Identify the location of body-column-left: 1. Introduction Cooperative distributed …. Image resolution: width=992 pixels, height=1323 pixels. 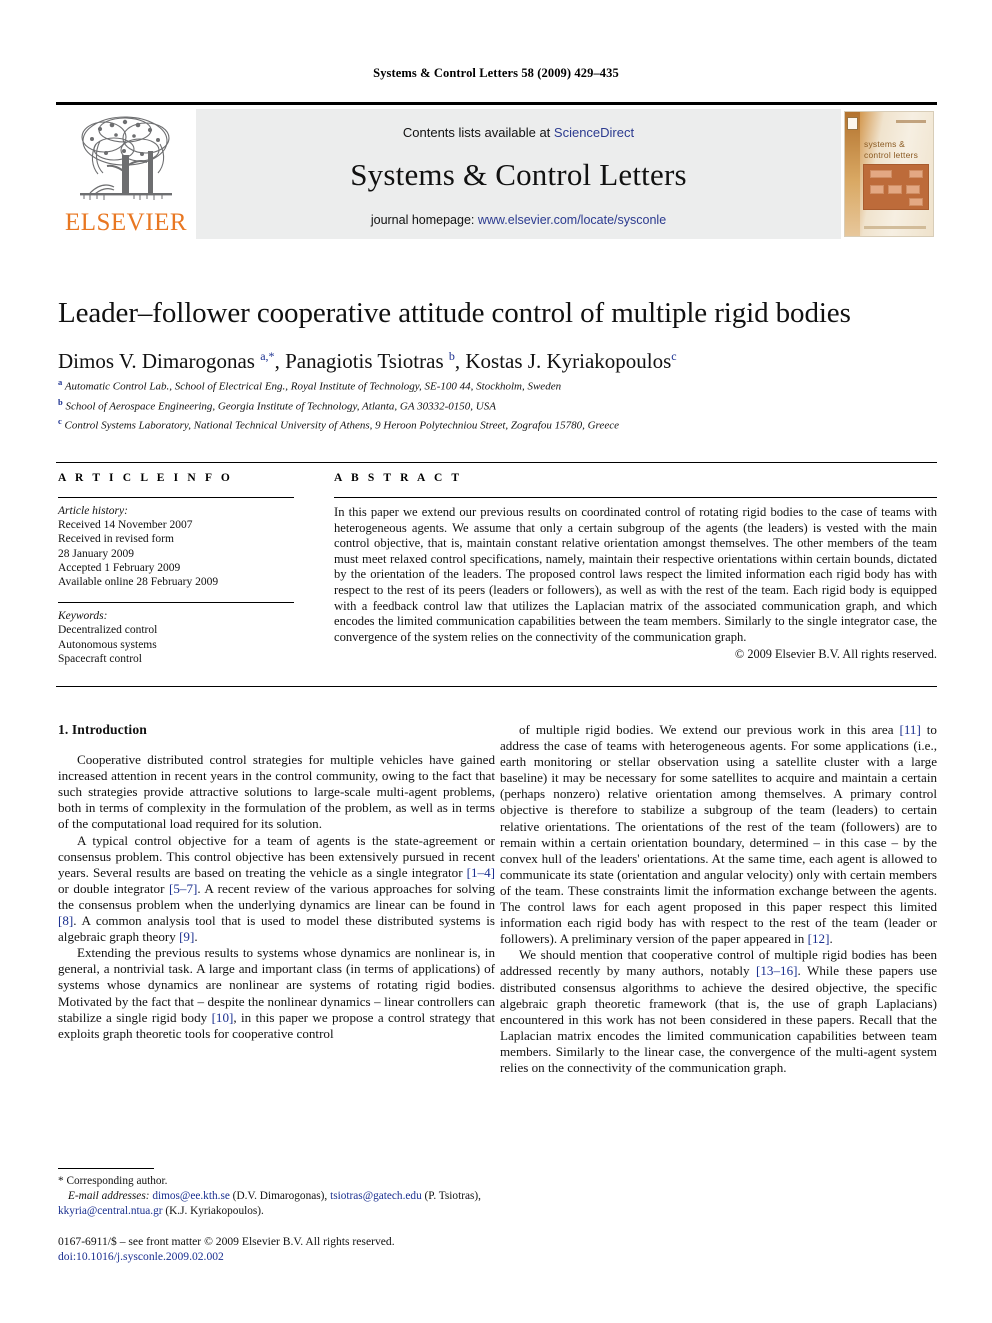
(276, 882).